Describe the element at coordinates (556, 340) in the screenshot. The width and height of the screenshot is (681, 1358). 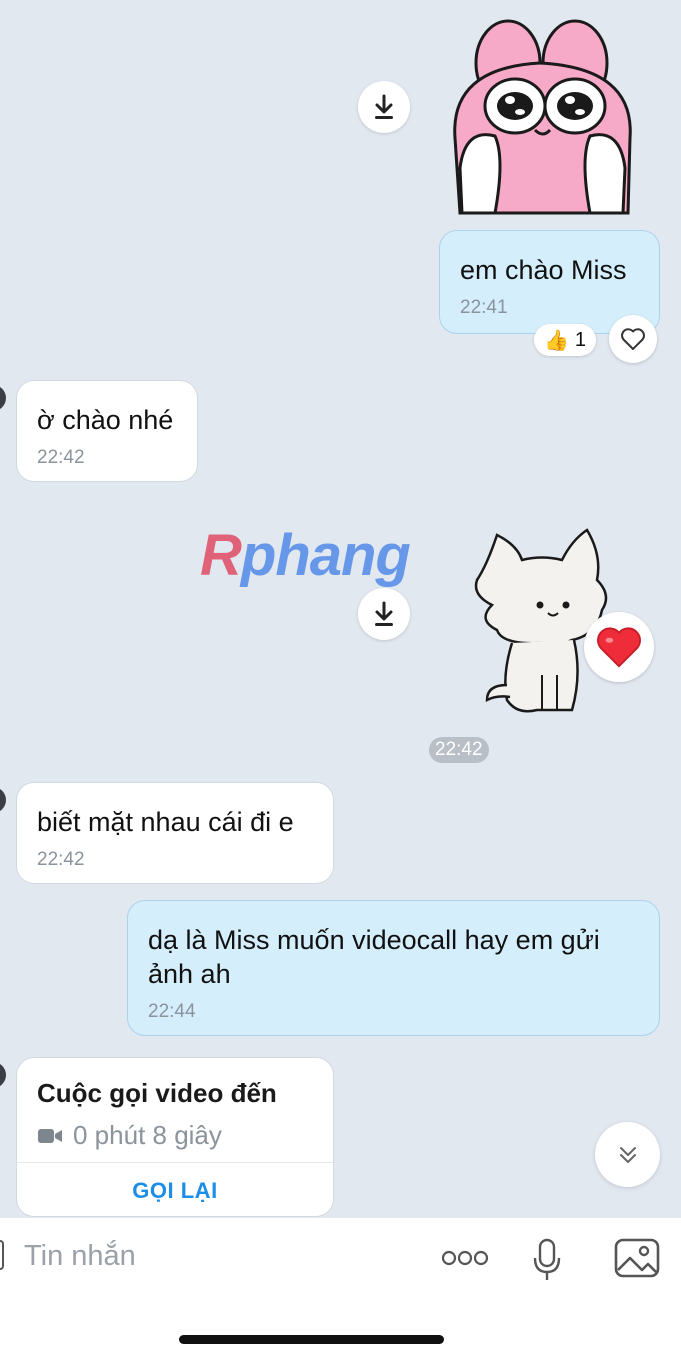
I see `thumbs-up-icon: 👍` at that location.